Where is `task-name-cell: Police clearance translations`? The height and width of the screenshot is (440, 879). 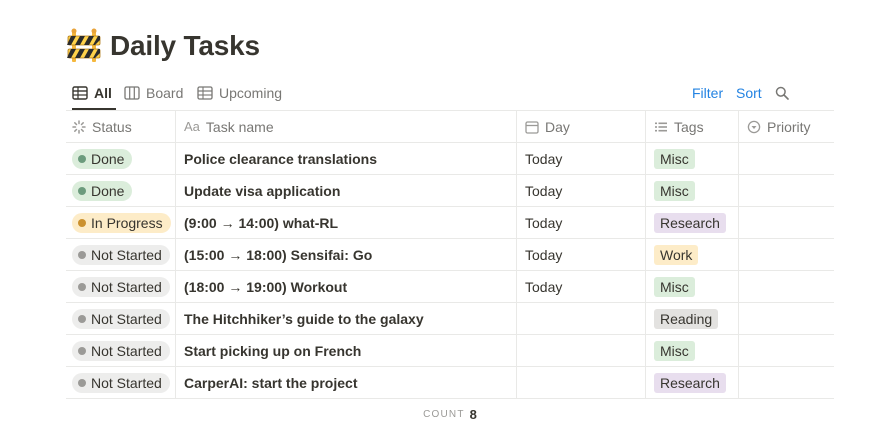
task-name-cell: Police clearance translations is located at coordinates (346, 158).